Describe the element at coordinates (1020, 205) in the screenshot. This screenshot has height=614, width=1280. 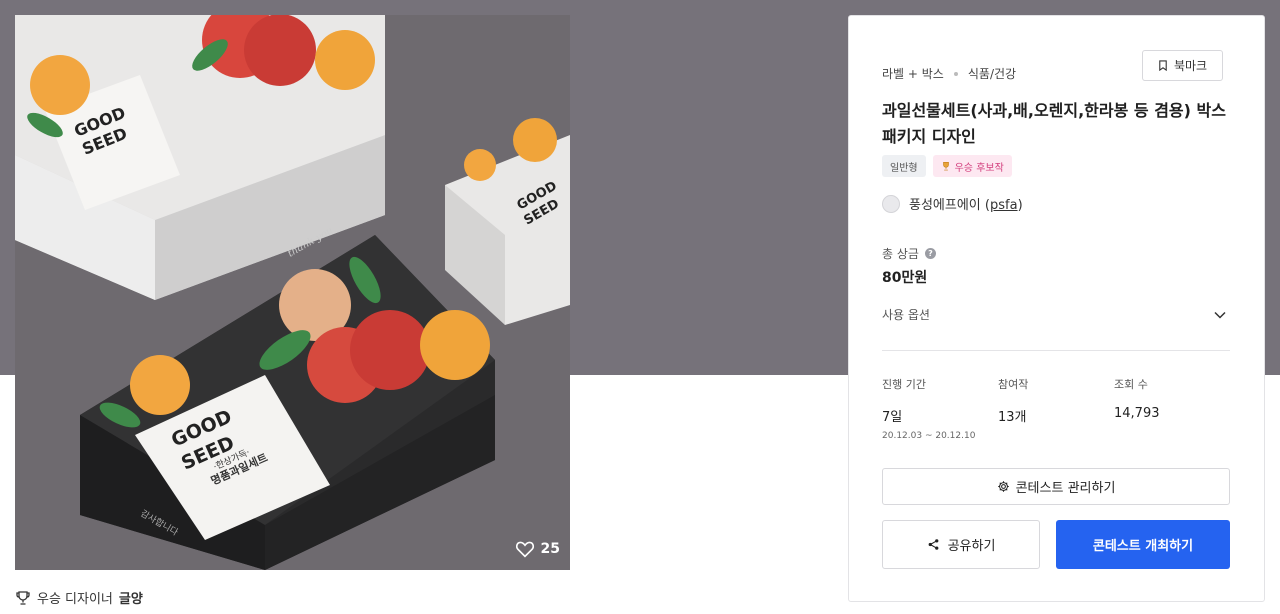
I see `holder-handle-close: )` at that location.